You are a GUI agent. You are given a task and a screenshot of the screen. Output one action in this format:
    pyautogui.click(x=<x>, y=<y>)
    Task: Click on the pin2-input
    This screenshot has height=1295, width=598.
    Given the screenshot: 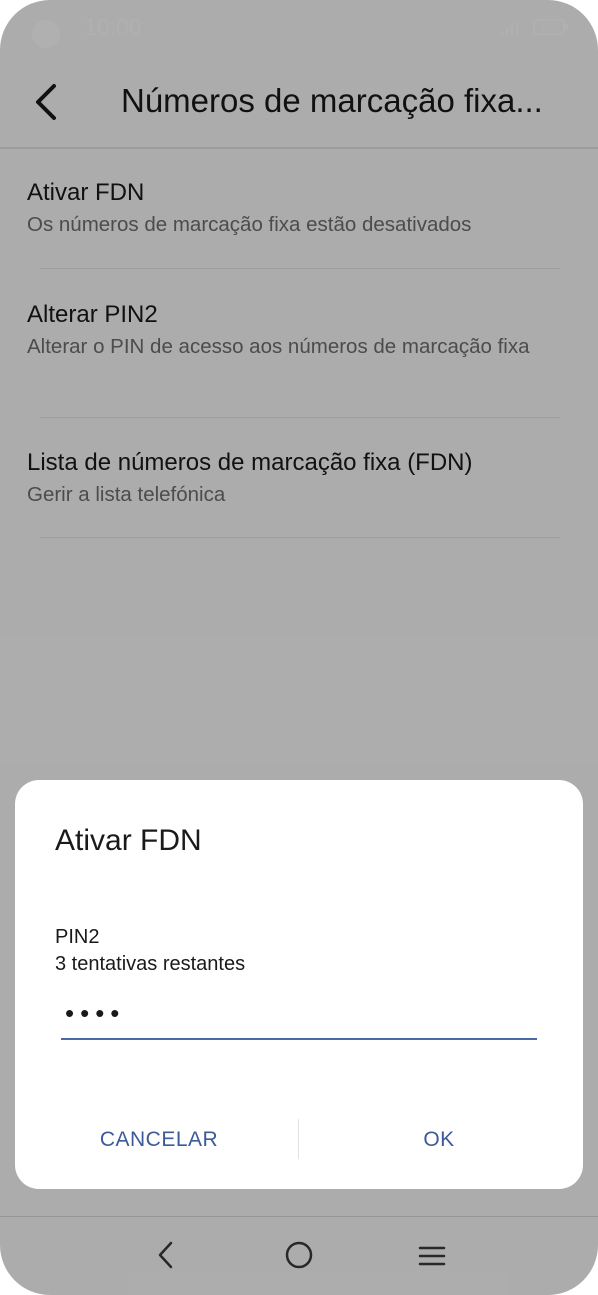 What is the action you would take?
    pyautogui.click(x=299, y=1014)
    